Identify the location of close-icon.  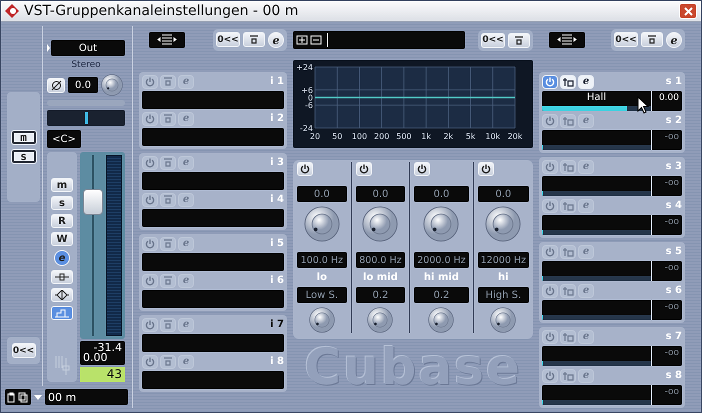
(688, 11).